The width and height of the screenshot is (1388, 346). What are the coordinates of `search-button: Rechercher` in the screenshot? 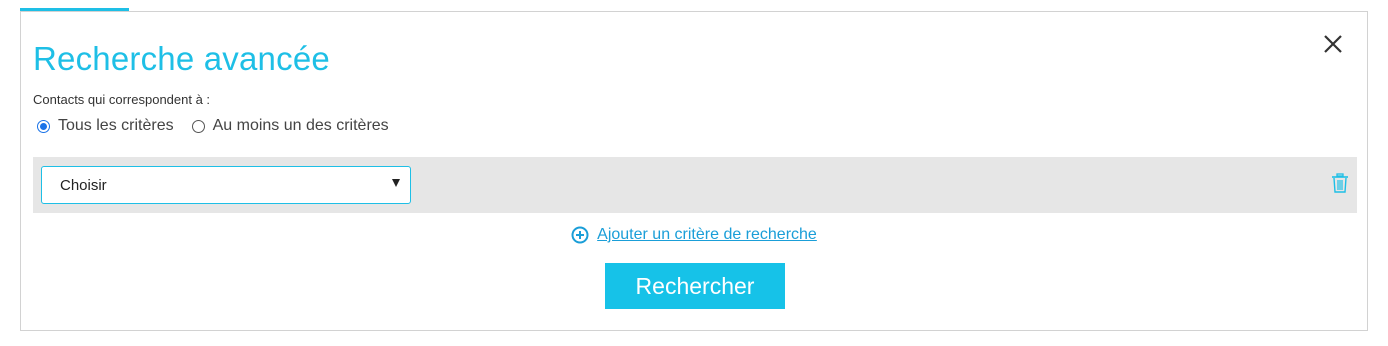 It's located at (695, 286).